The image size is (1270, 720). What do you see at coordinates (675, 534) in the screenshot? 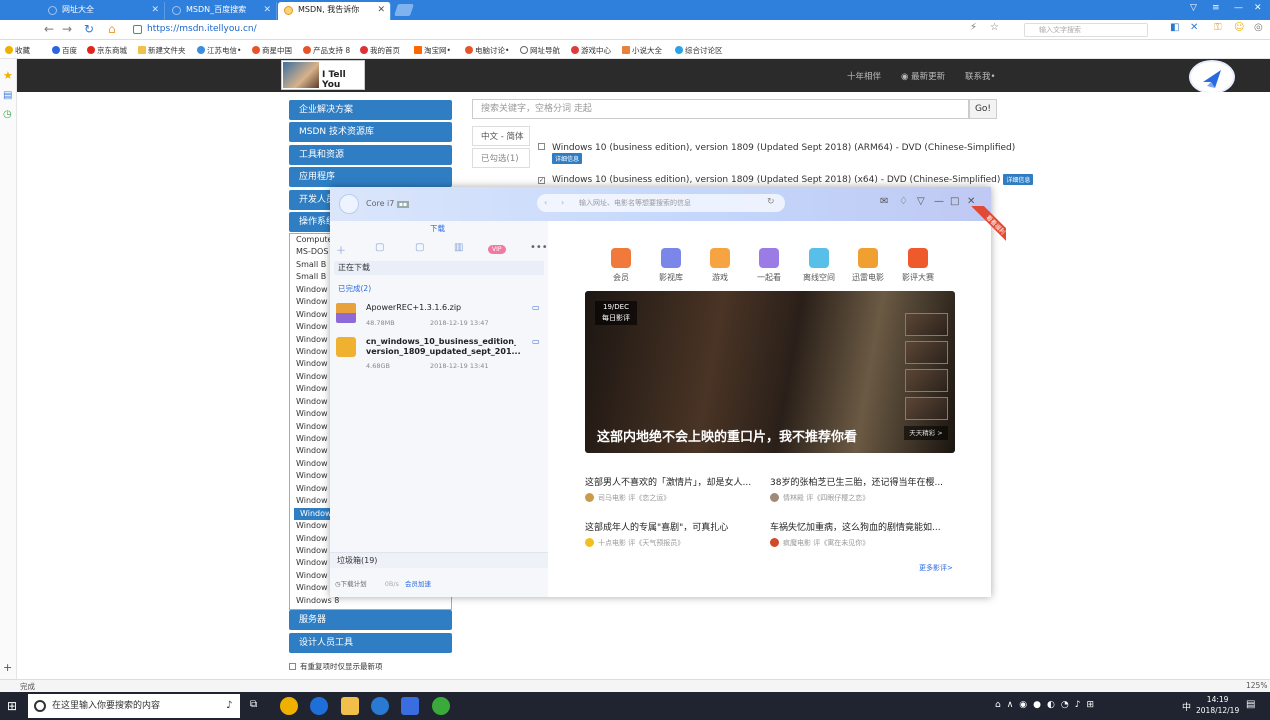
I see `article-item: 这部成年人的专属"喜剧"，可真扎心 十点电影 评《天气预报员》` at bounding box center [675, 534].